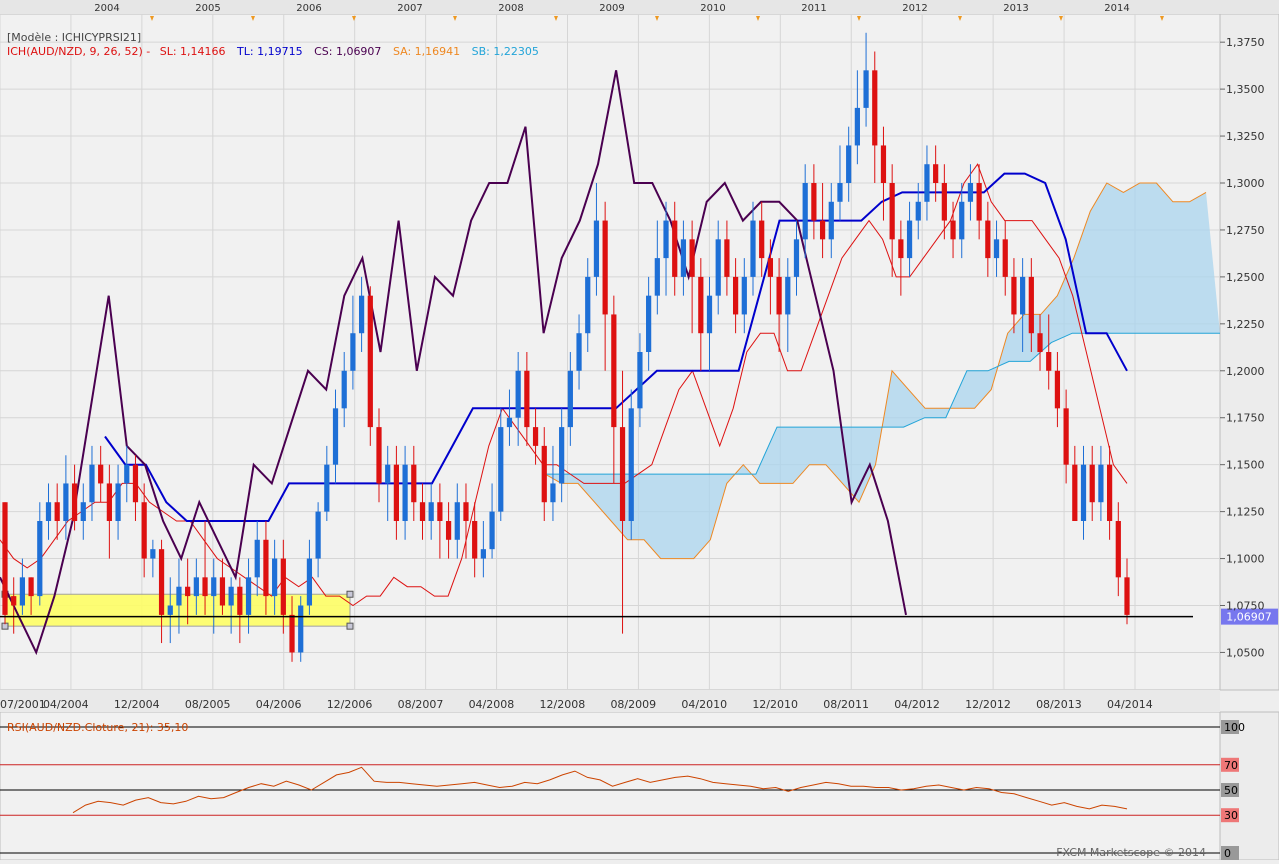  I want to click on price-tick-label: 1,0750, so click(1245, 606).